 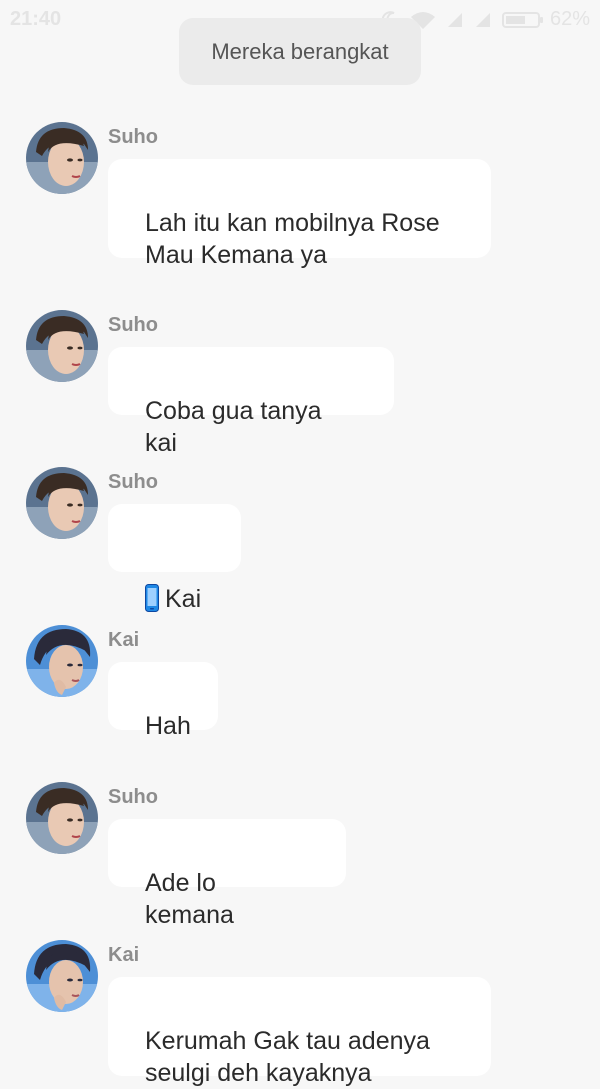 I want to click on battery-icon, so click(x=522, y=19).